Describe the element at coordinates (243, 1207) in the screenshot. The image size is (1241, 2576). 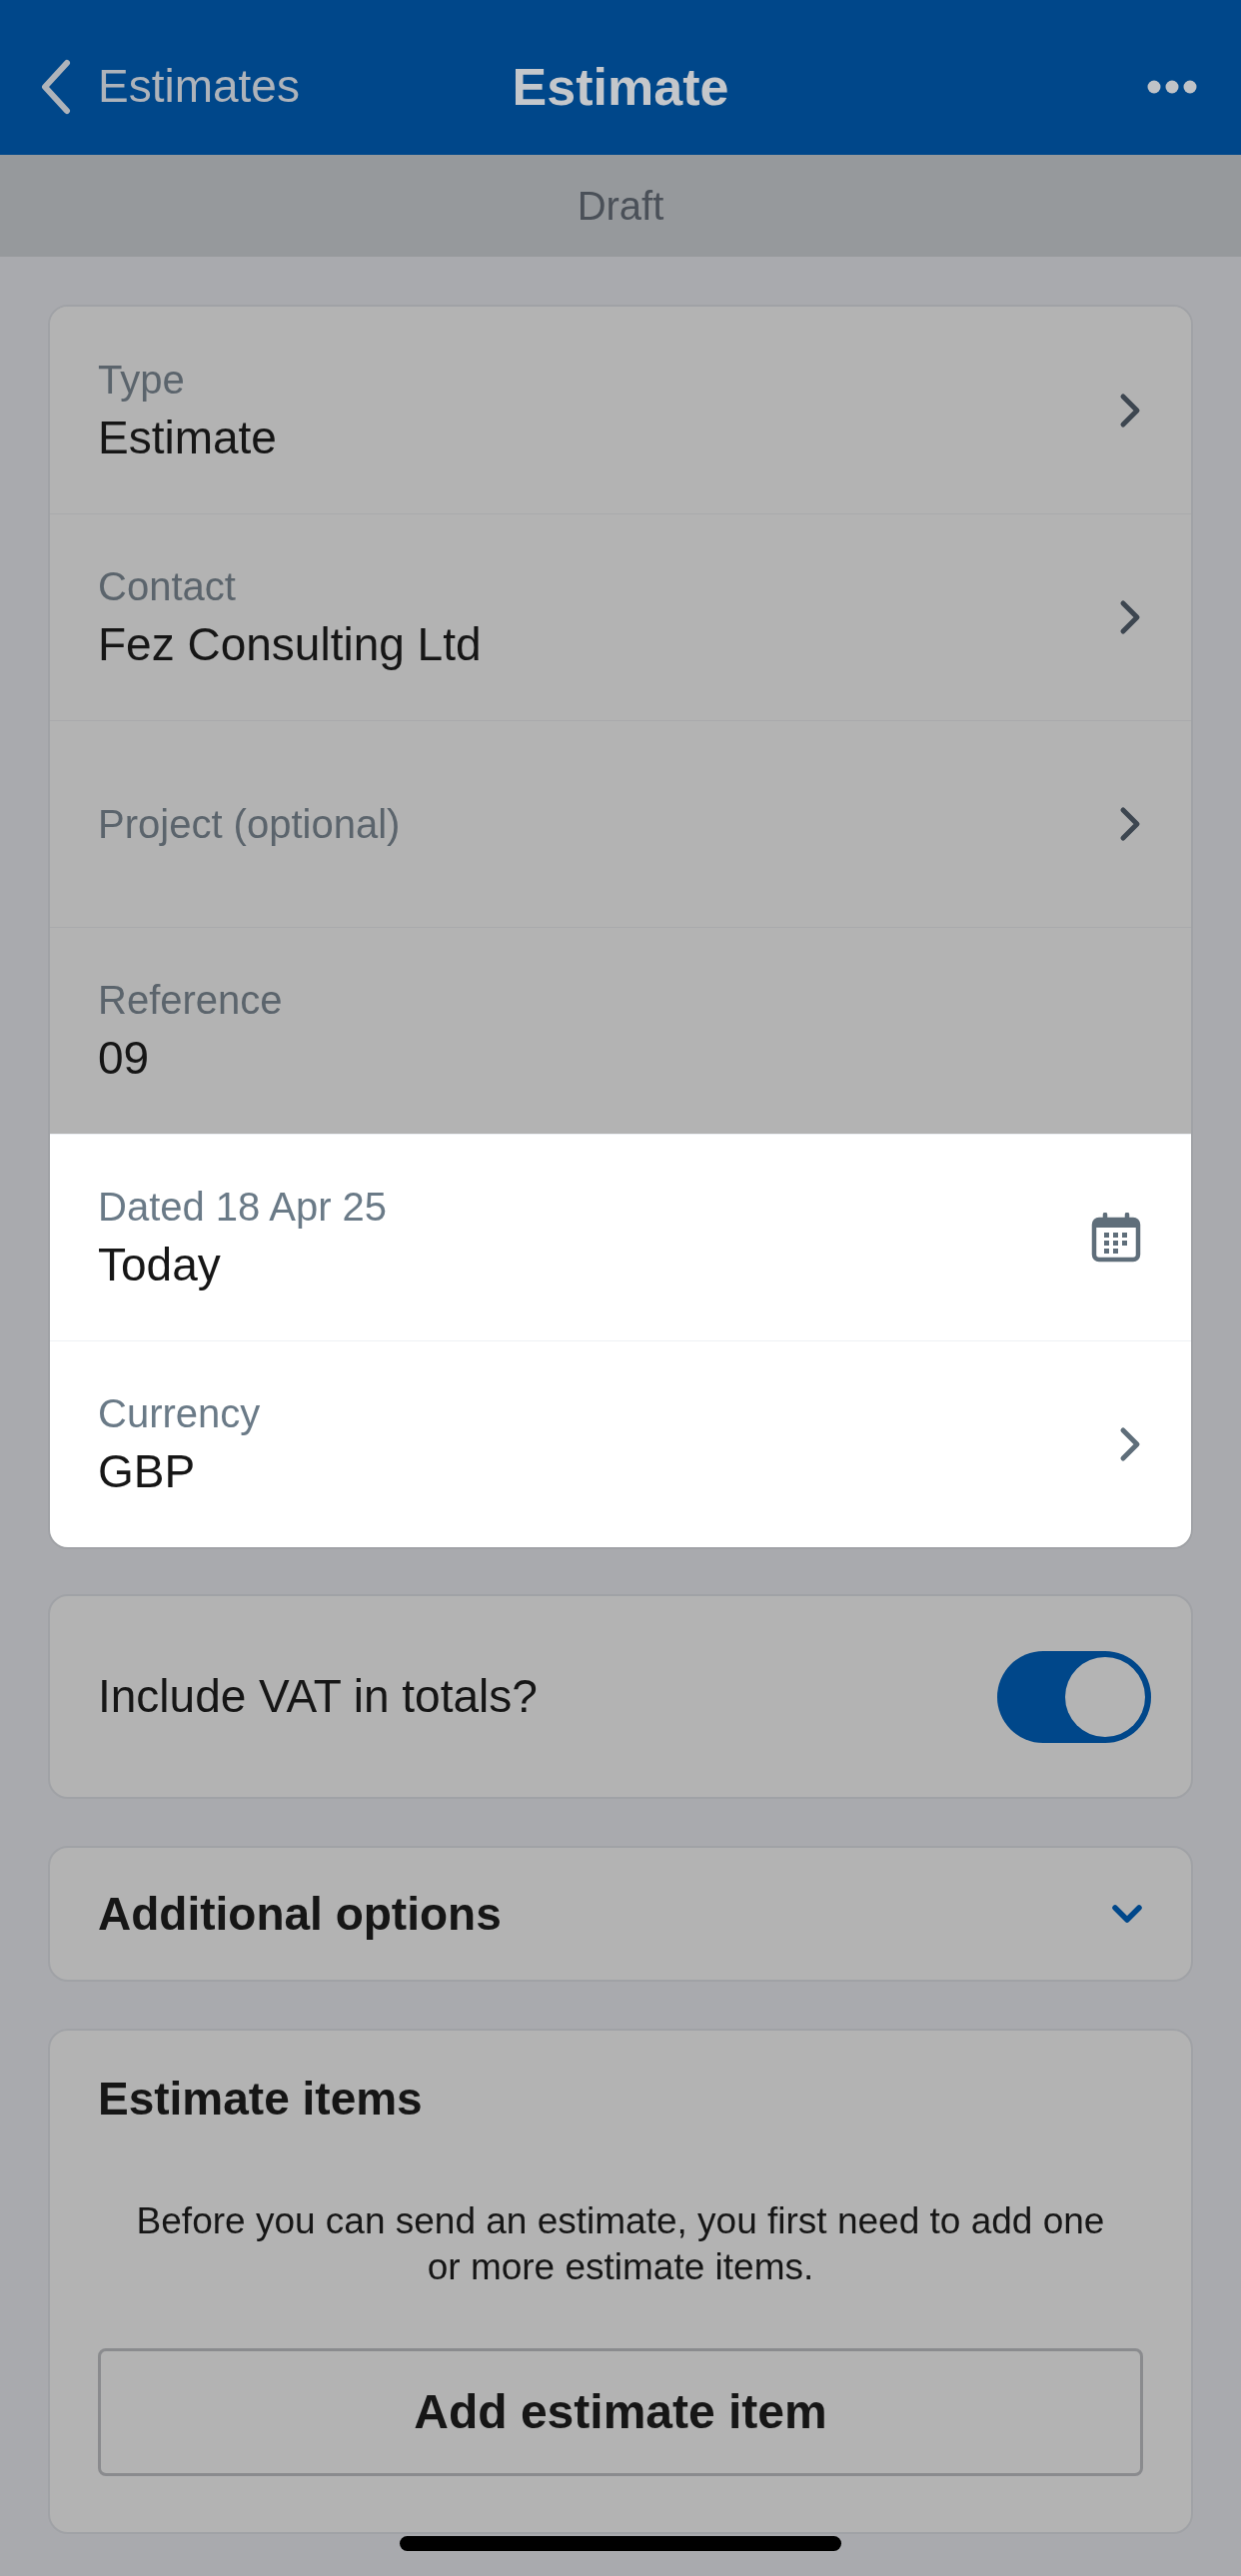
I see `field-label: Dated 18 Apr 25` at that location.